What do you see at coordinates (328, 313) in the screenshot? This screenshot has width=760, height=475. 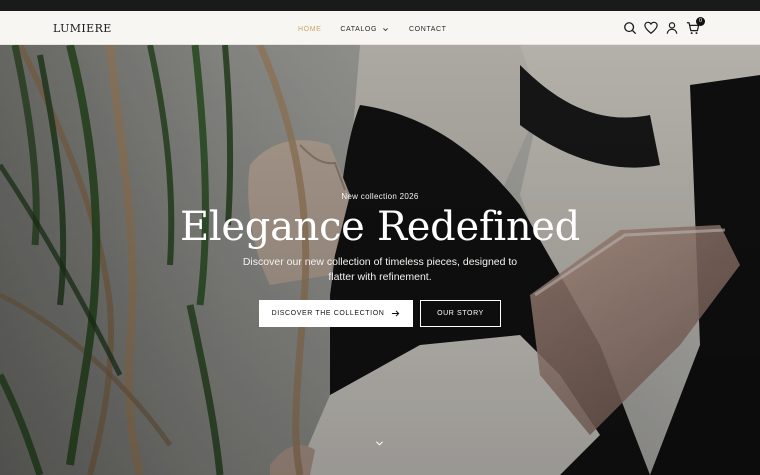 I see `discover-collection-label: DISCOVER THE COLLECTION` at bounding box center [328, 313].